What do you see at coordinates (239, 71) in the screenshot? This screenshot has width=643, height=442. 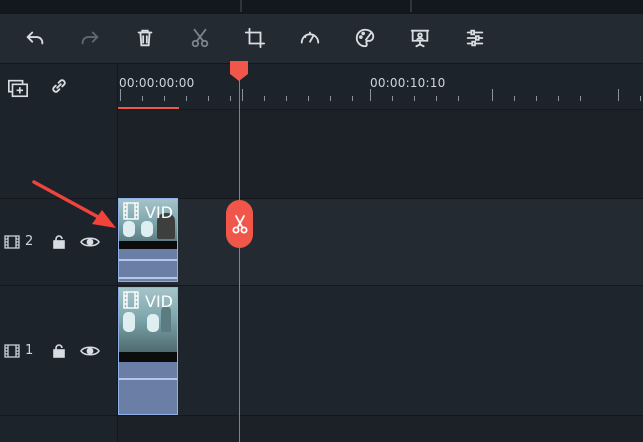 I see `playhead-handle` at bounding box center [239, 71].